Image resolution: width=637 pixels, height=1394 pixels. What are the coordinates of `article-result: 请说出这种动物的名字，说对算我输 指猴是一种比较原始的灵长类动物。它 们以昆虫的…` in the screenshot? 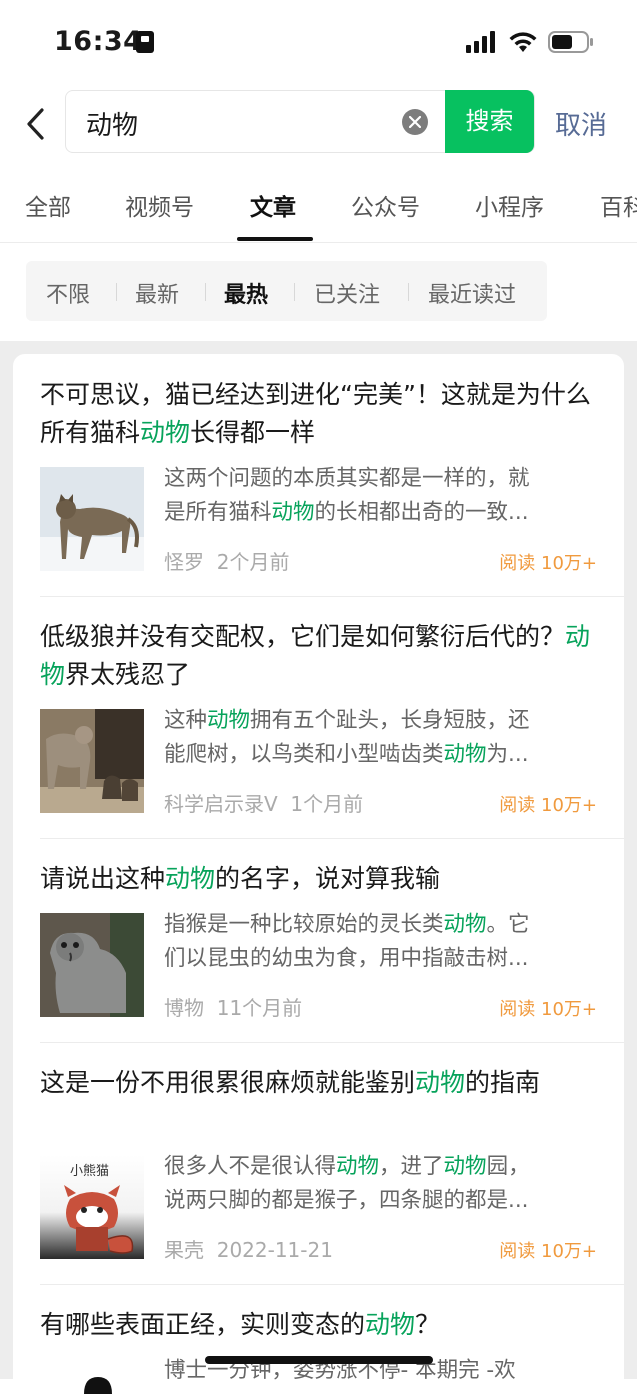 It's located at (318, 940).